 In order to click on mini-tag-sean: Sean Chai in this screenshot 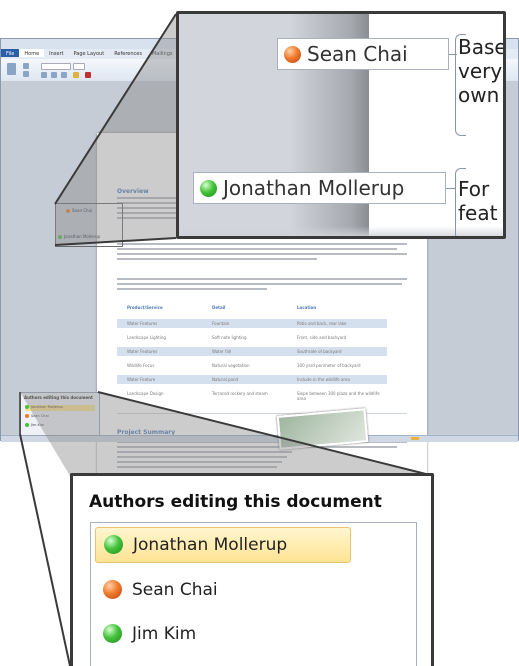, I will do `click(79, 210)`.